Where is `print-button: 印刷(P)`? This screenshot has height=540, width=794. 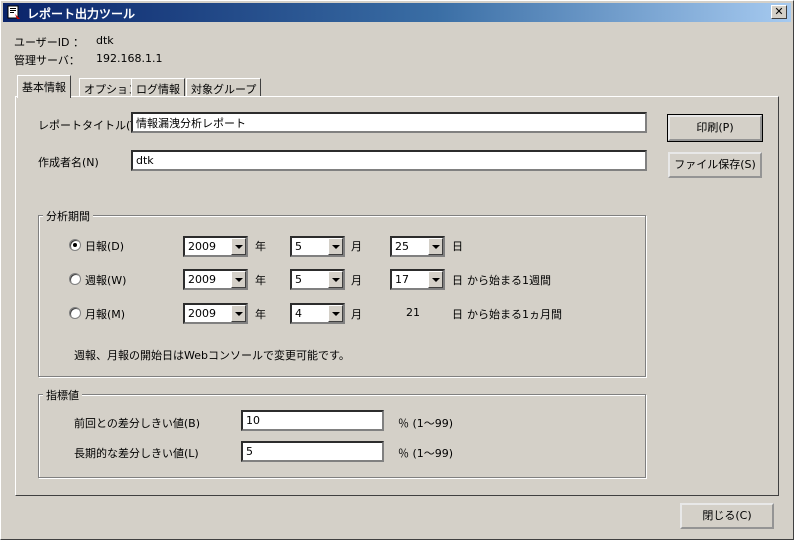 print-button: 印刷(P) is located at coordinates (715, 128).